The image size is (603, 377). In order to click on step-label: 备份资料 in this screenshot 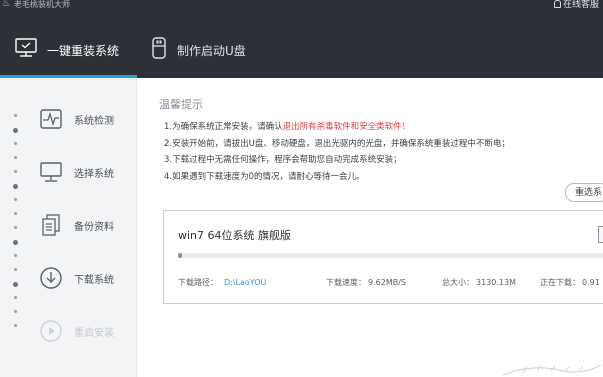, I will do `click(94, 227)`.